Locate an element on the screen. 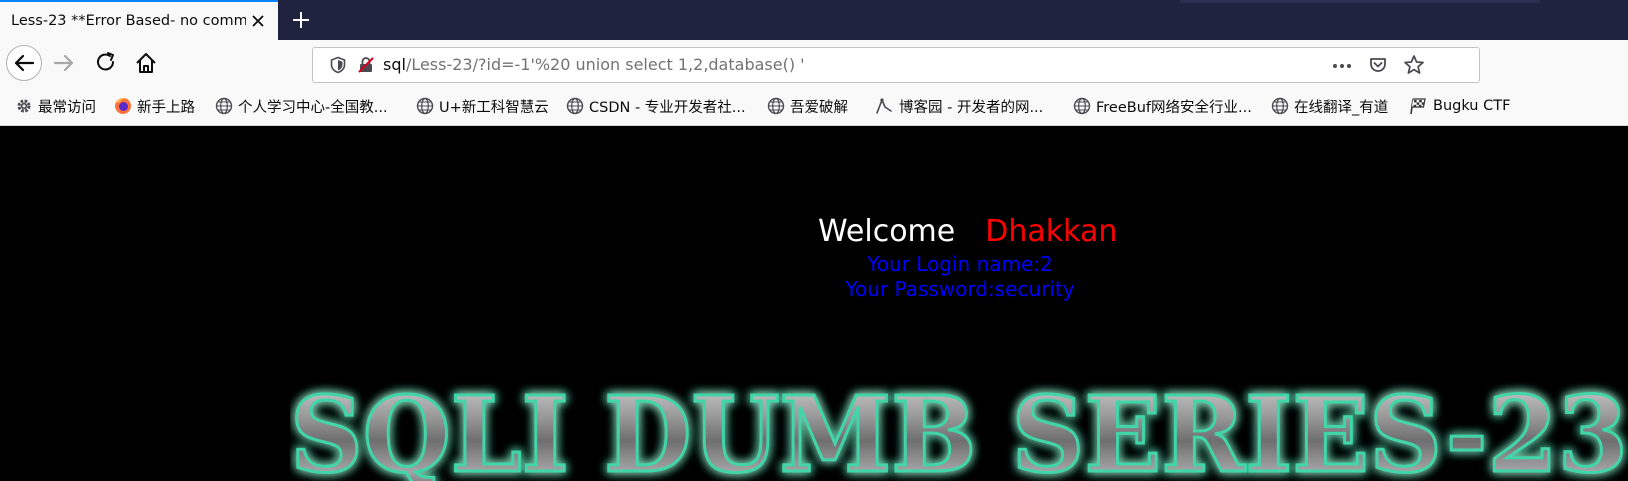 The height and width of the screenshot is (481, 1628). bookmark-label: 在线翻译_有道 is located at coordinates (1341, 107).